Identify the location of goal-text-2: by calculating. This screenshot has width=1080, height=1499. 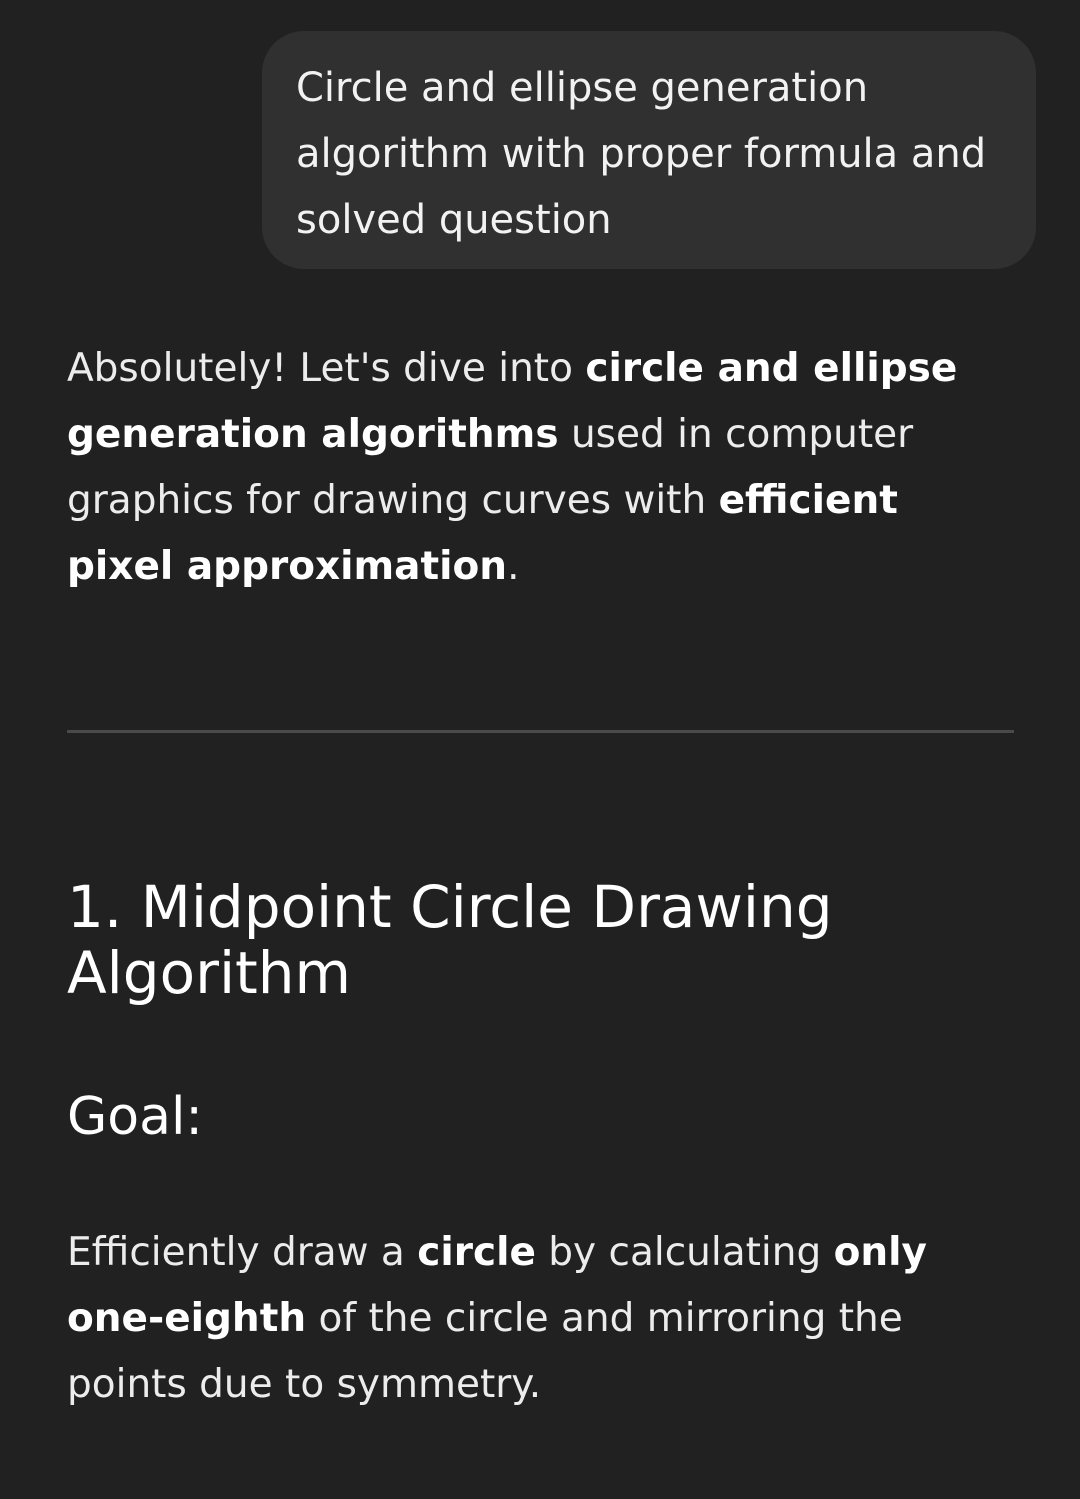
(684, 1252).